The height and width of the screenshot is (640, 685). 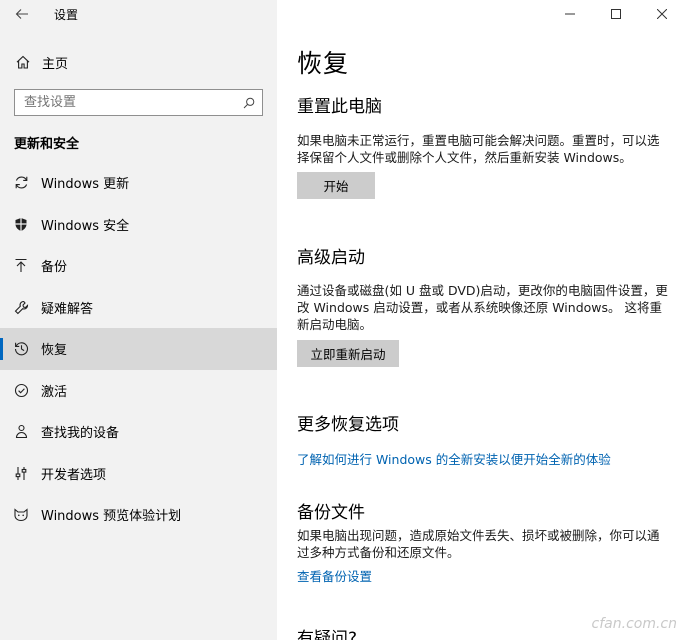 What do you see at coordinates (21, 182) in the screenshot?
I see `refresh-icon` at bounding box center [21, 182].